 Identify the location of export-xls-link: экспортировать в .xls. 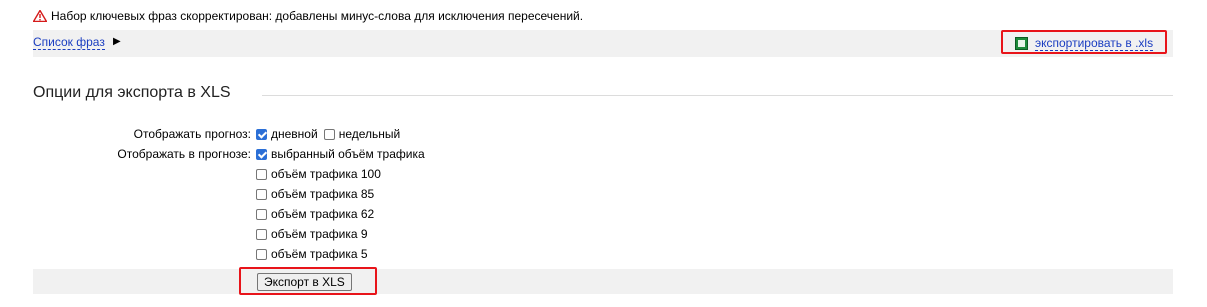
(1094, 44).